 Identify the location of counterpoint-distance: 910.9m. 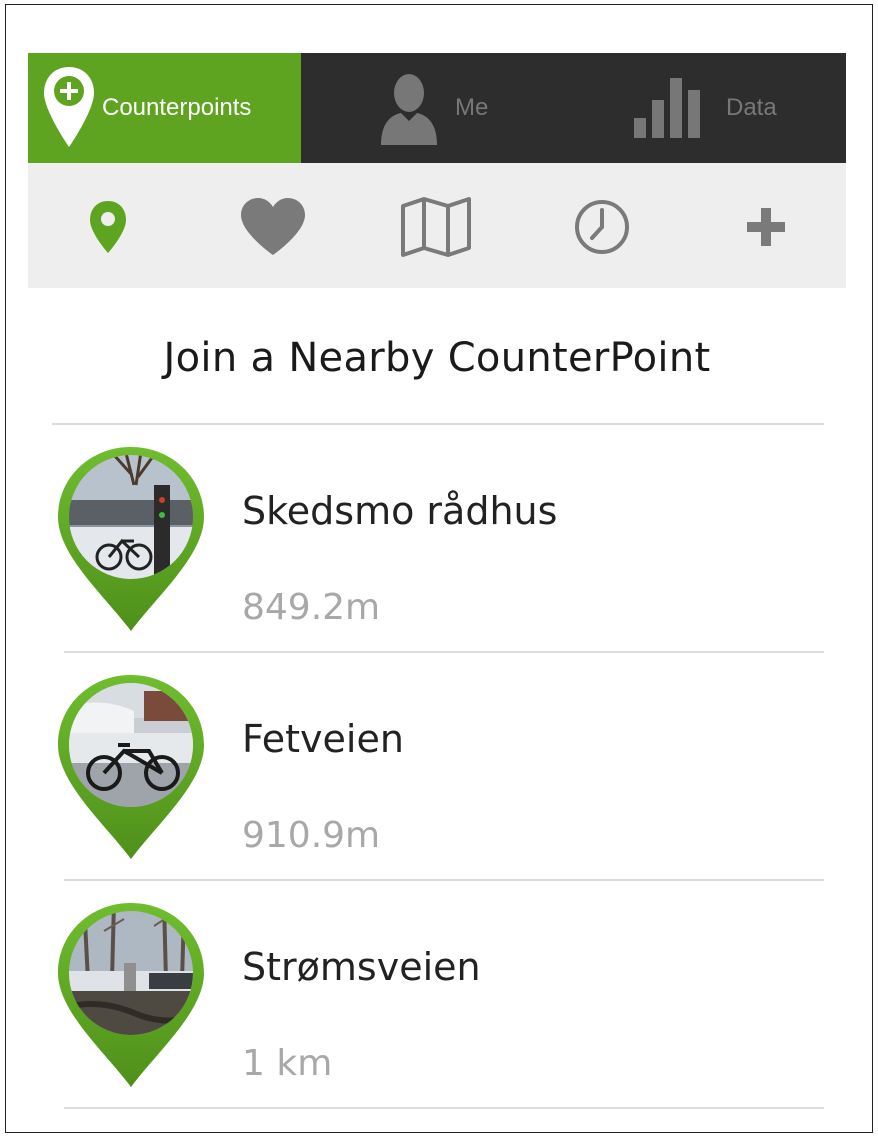
(311, 835).